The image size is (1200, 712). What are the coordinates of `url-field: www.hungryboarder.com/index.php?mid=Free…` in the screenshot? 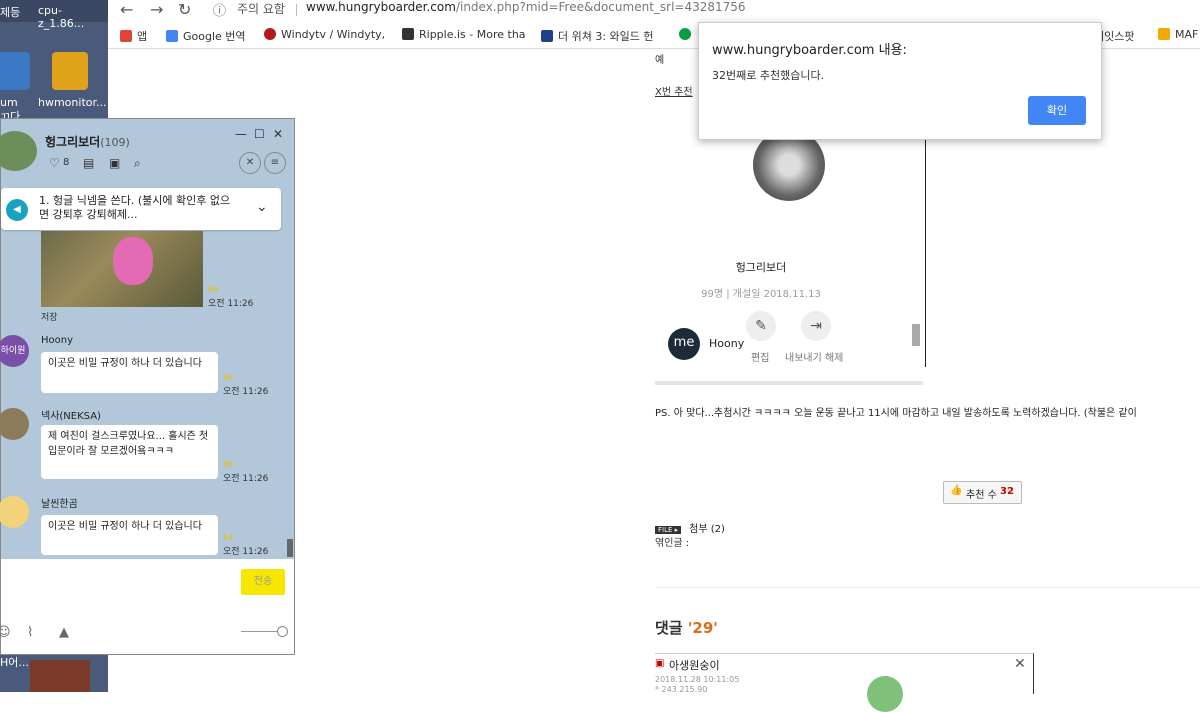 It's located at (526, 7).